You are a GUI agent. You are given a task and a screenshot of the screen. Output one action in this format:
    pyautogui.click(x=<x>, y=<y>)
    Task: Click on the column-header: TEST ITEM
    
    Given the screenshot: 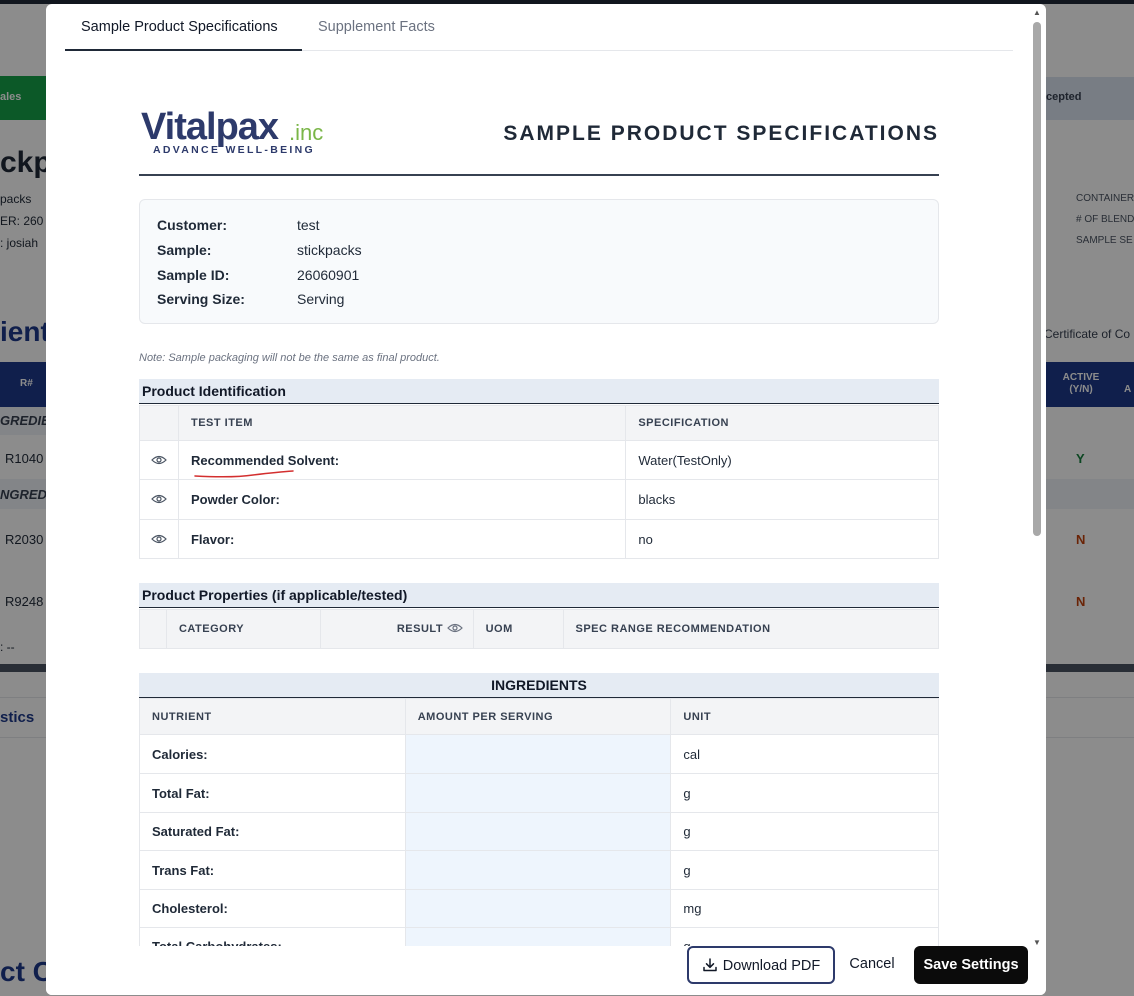 What is the action you would take?
    pyautogui.click(x=402, y=423)
    